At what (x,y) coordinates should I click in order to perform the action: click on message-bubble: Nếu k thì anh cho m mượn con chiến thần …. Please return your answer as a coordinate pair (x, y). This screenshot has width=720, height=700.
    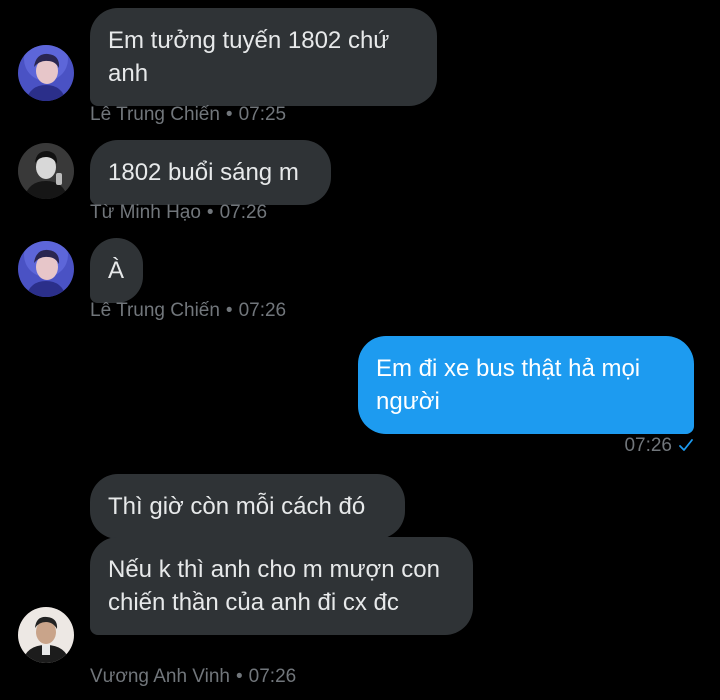
    Looking at the image, I should click on (281, 586).